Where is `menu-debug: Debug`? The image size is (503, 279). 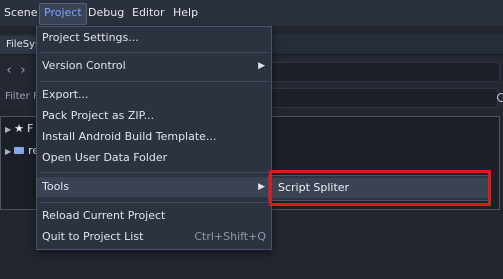 menu-debug: Debug is located at coordinates (106, 13).